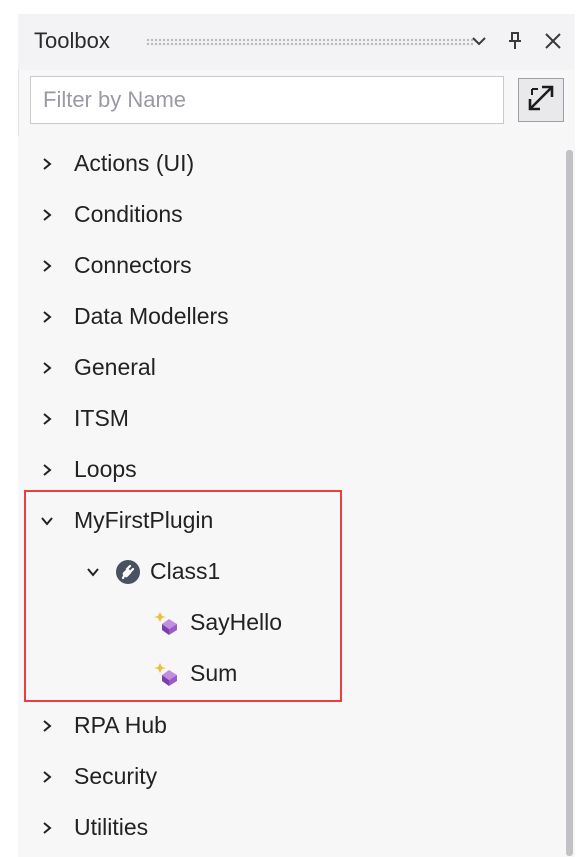  I want to click on tree-item-label: RPA Hub, so click(120, 725).